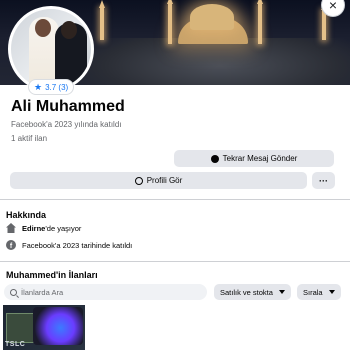 The image size is (350, 350). I want to click on more-options-button: ···, so click(323, 180).